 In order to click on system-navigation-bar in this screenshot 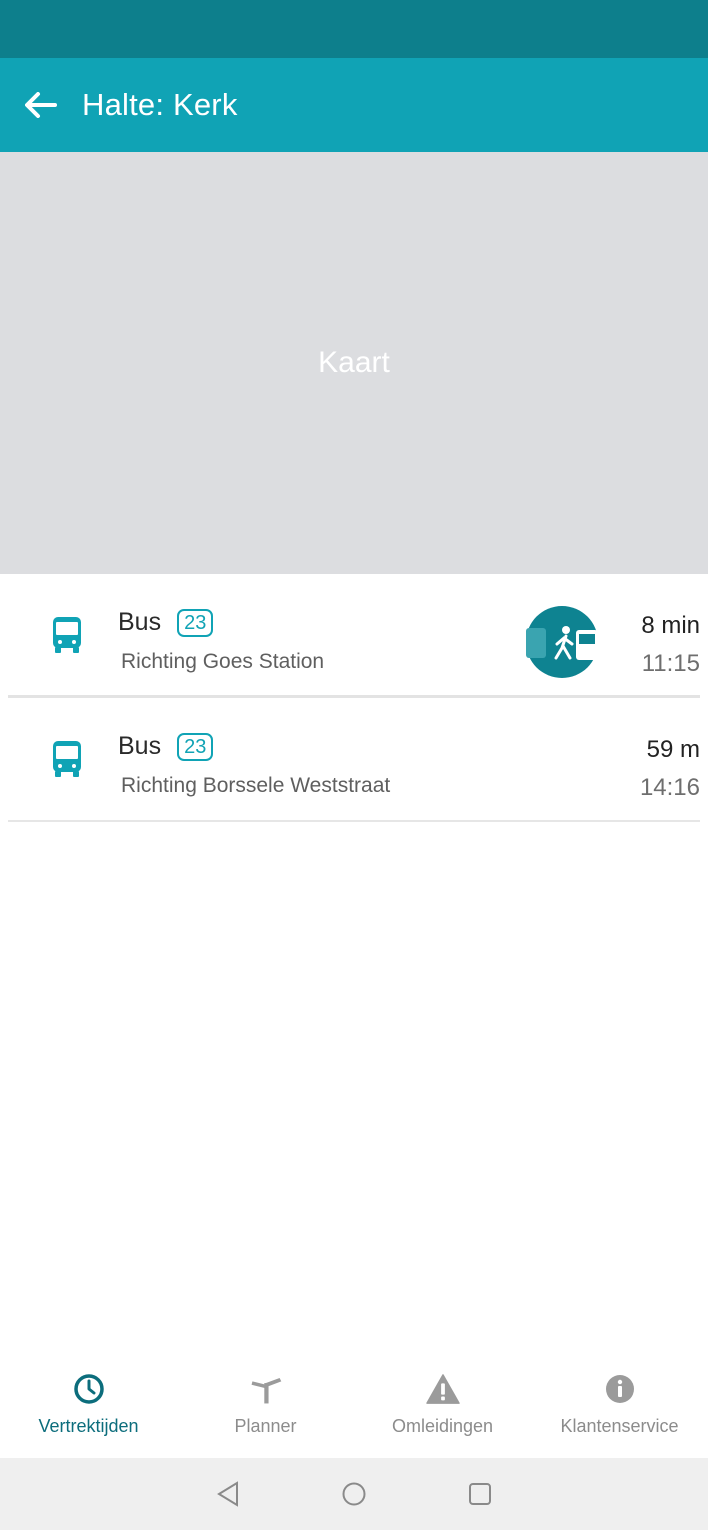, I will do `click(354, 1494)`.